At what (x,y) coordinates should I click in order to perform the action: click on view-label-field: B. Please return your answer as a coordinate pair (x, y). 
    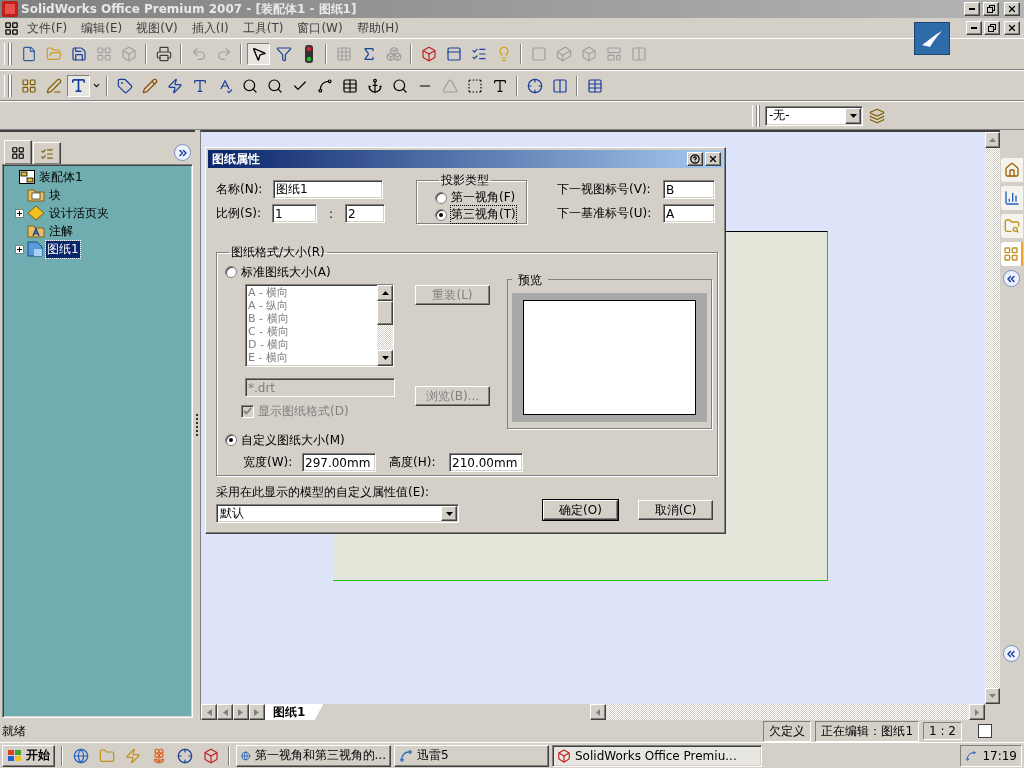
    Looking at the image, I should click on (689, 189).